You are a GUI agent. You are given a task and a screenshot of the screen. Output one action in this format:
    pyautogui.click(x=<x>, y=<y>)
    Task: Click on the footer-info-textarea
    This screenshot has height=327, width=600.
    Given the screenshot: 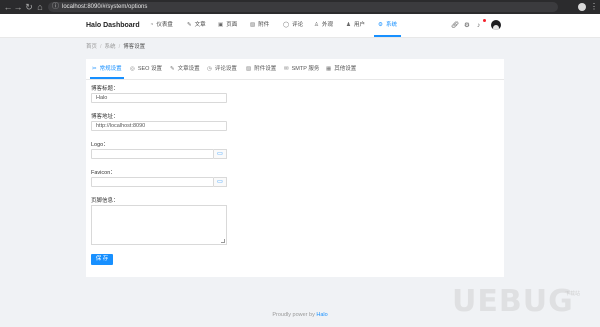 What is the action you would take?
    pyautogui.click(x=159, y=225)
    